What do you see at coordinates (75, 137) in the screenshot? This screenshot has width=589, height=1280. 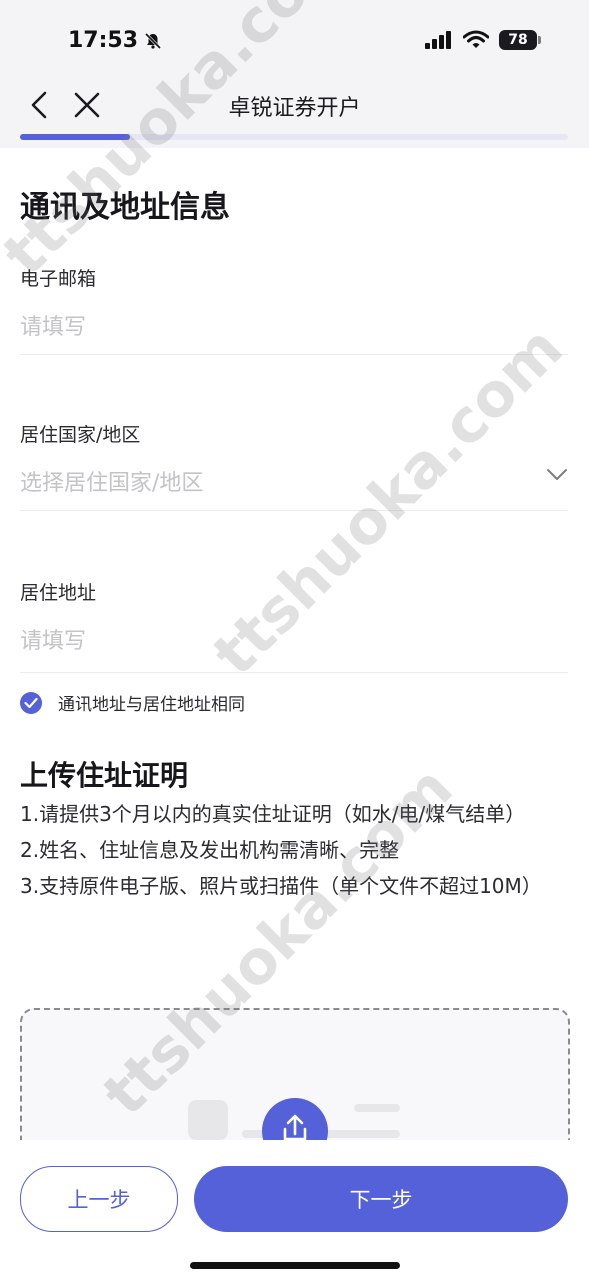 I see `progress-fill` at bounding box center [75, 137].